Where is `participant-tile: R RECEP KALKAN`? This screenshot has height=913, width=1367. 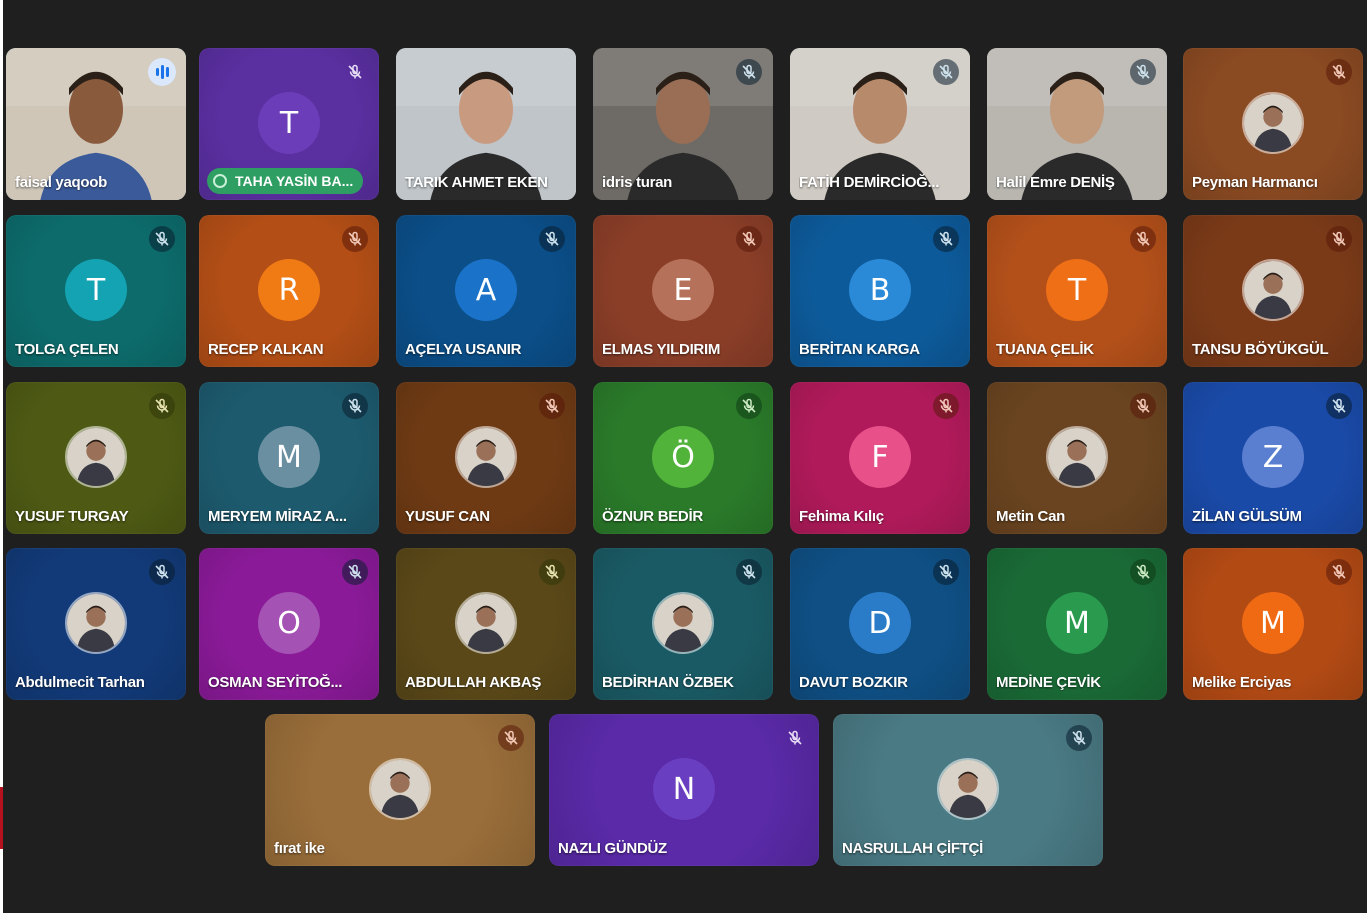
participant-tile: R RECEP KALKAN is located at coordinates (289, 291).